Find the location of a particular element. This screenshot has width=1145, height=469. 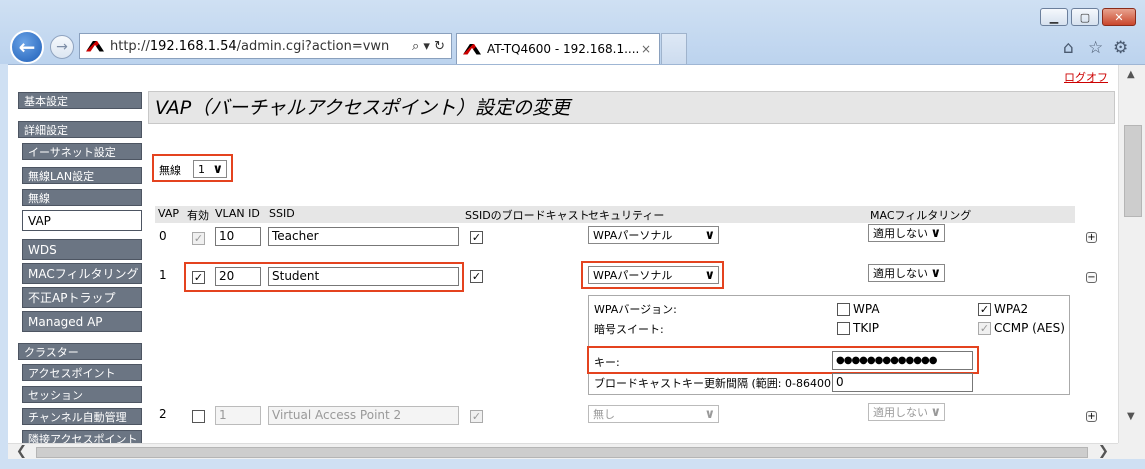

row0-broadcast-checkbox: ✓ is located at coordinates (476, 237).